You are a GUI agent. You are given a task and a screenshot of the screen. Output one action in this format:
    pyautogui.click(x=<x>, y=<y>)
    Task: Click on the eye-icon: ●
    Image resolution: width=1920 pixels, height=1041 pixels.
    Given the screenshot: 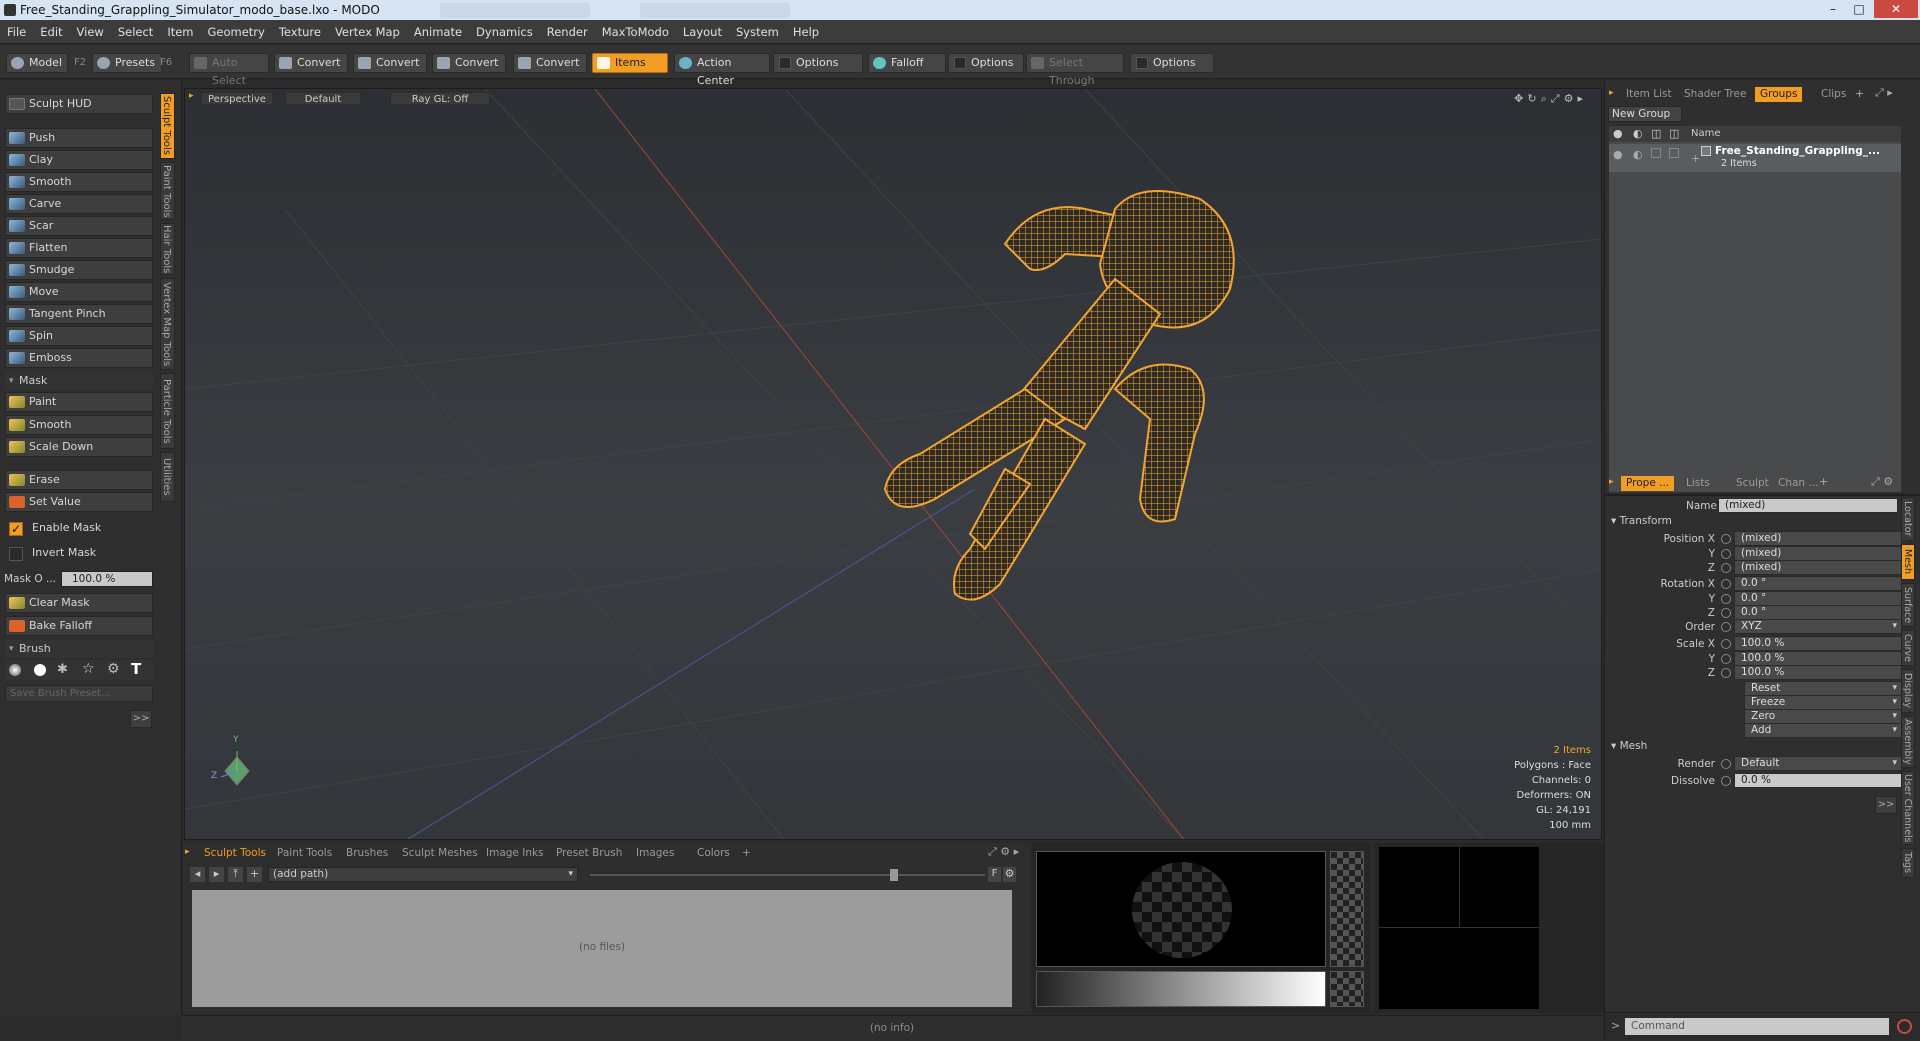 What is the action you would take?
    pyautogui.click(x=1618, y=133)
    